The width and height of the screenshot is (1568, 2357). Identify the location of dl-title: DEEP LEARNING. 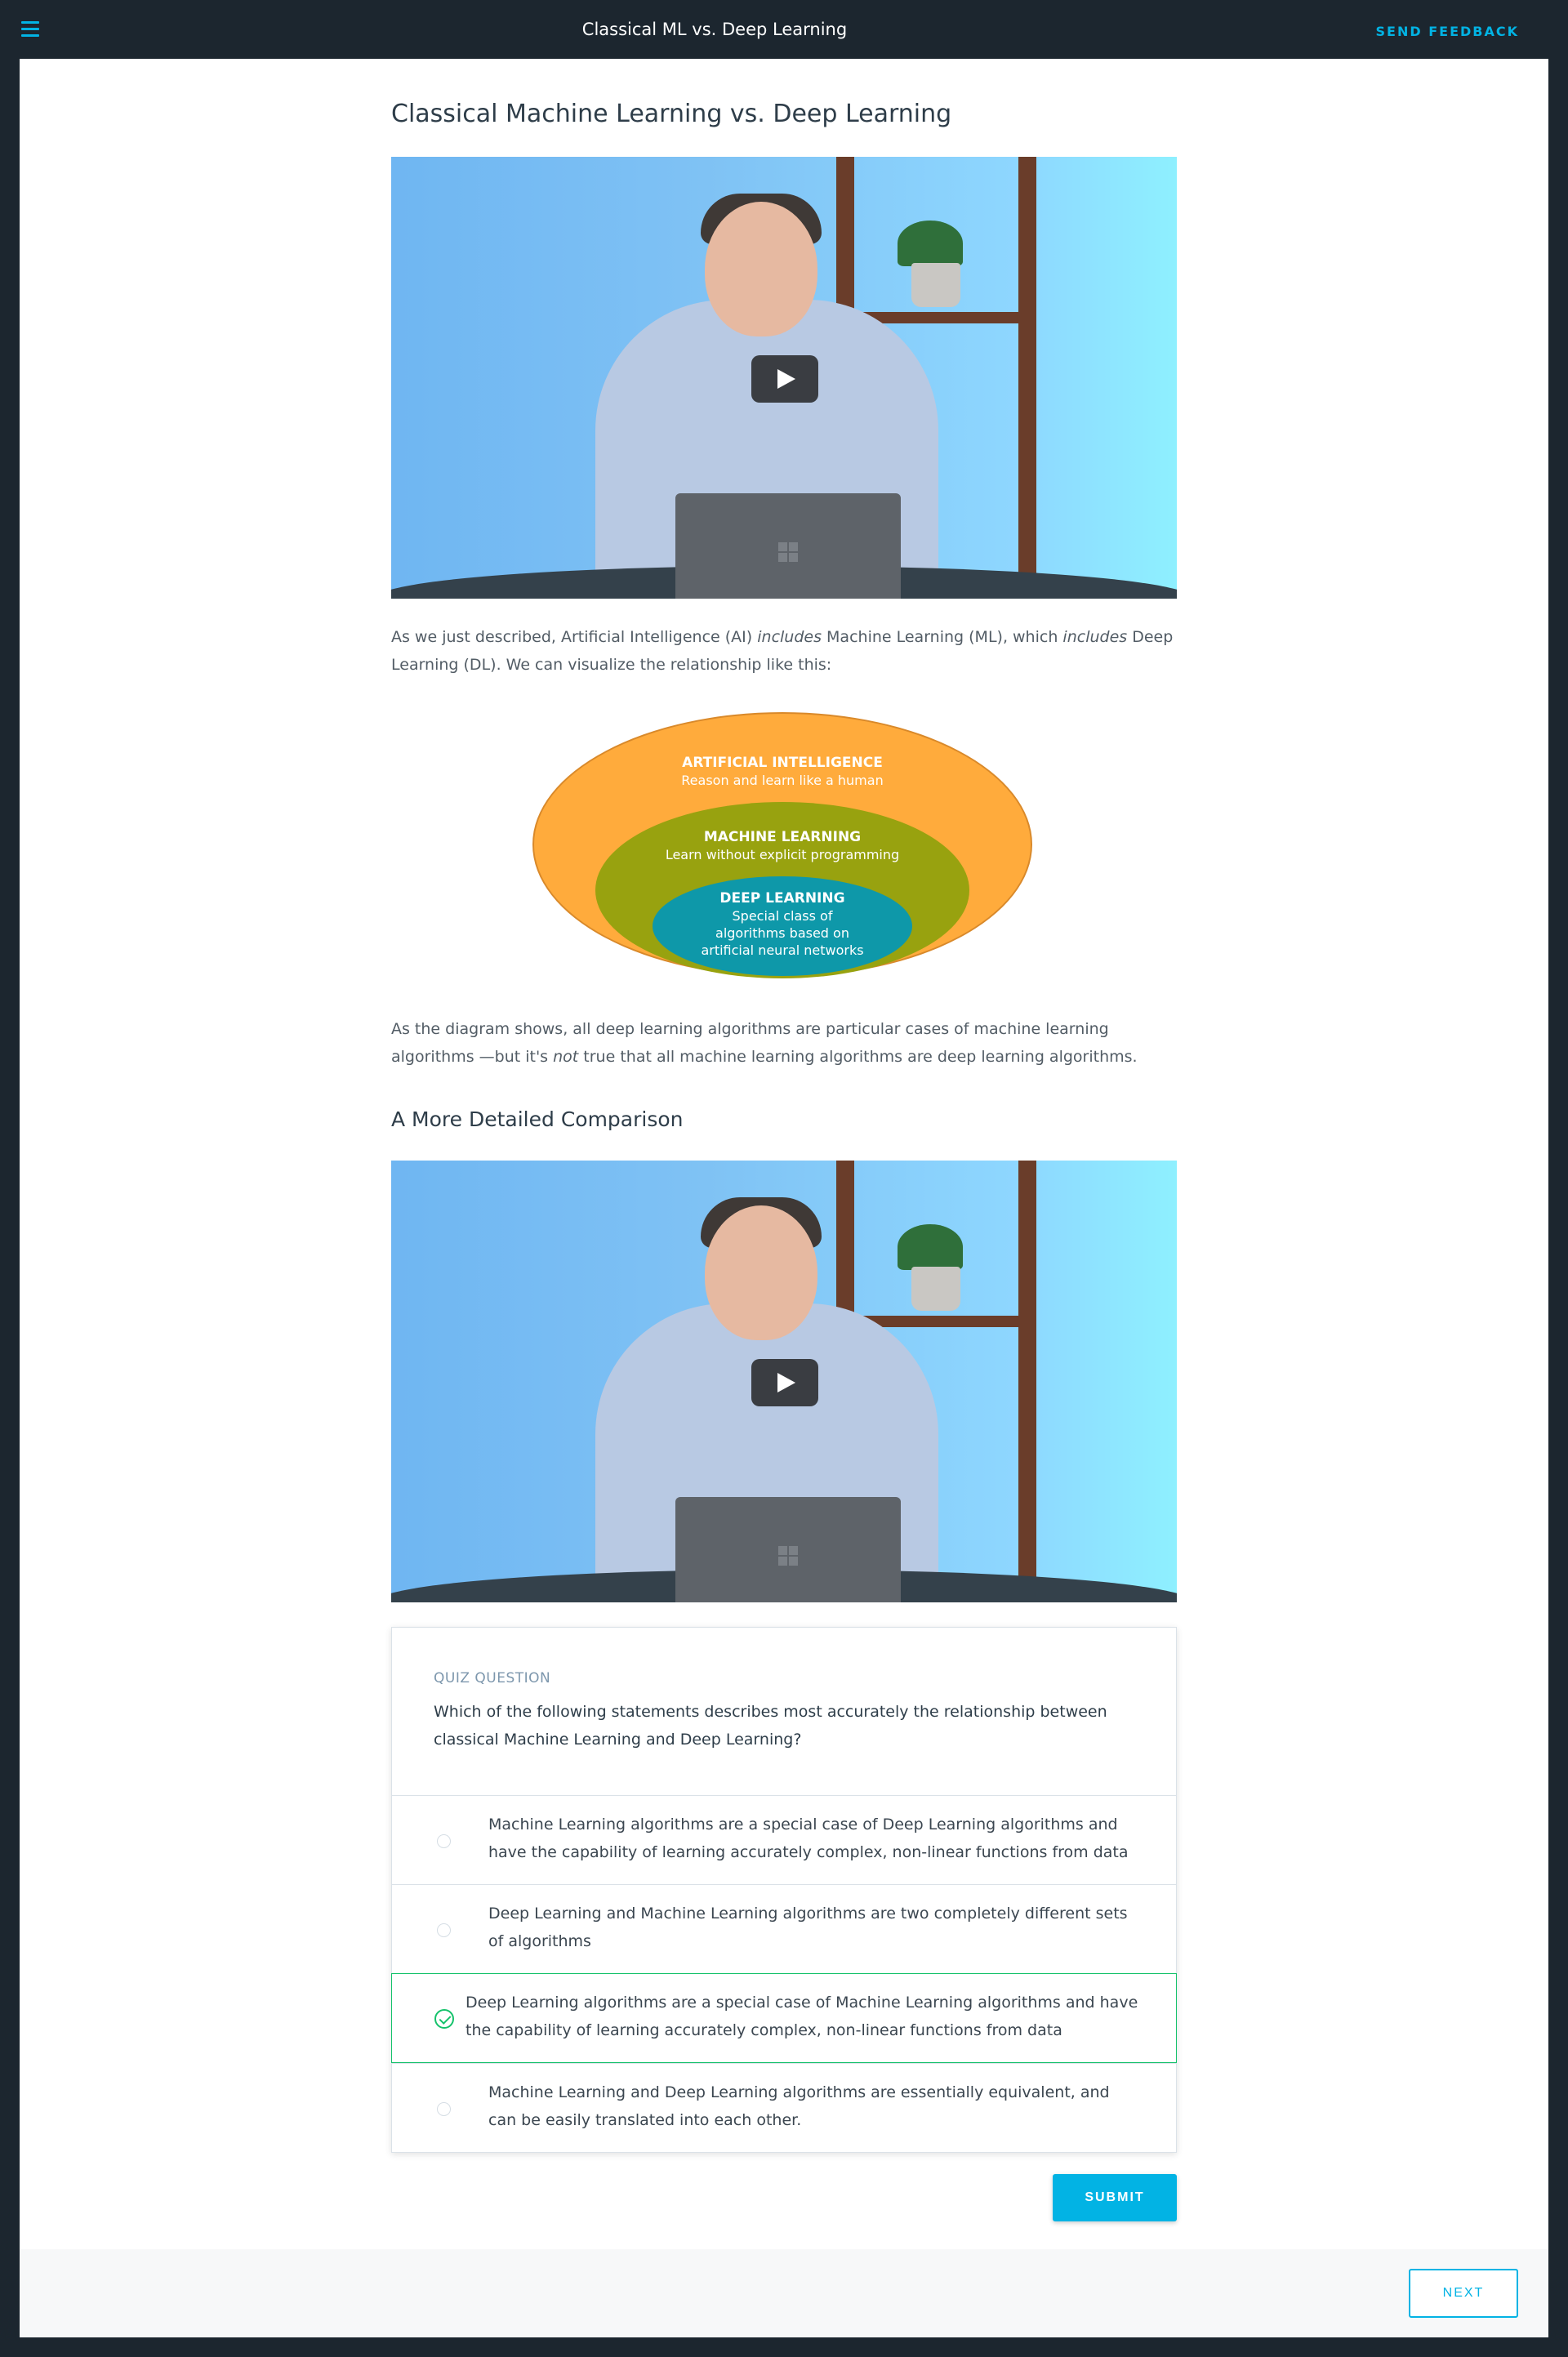
(782, 898).